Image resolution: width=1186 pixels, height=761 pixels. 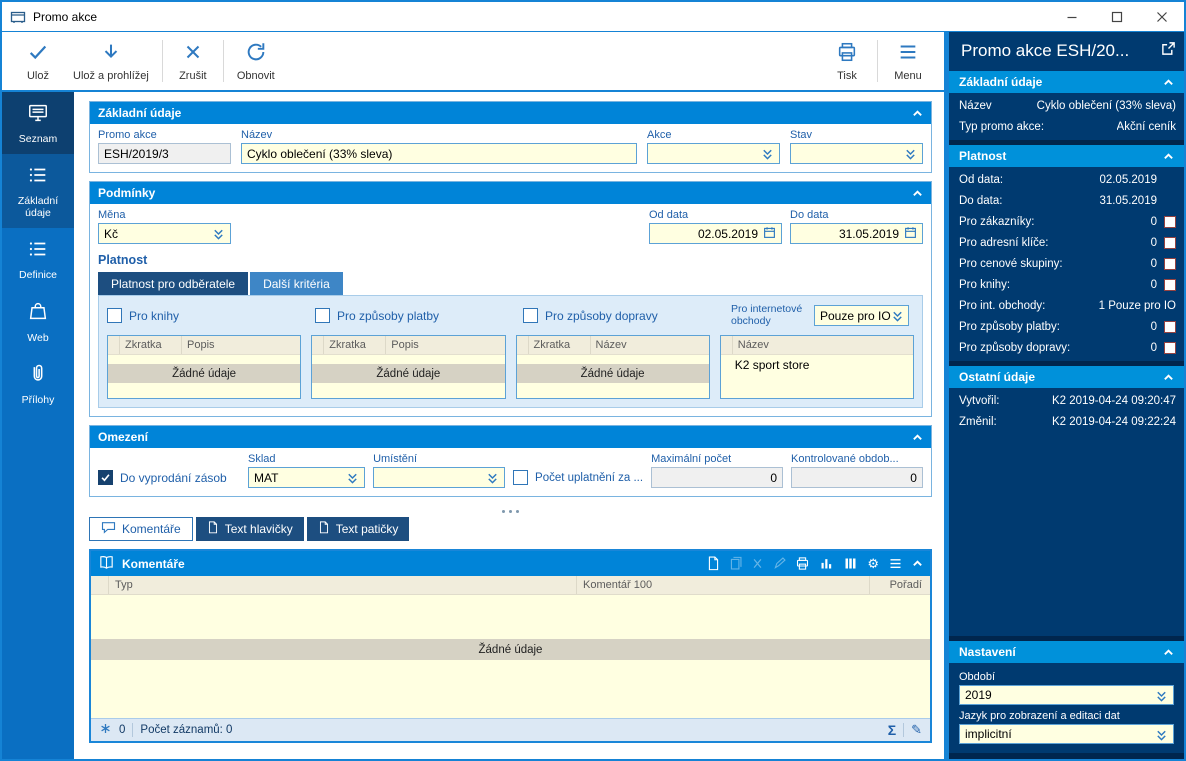 What do you see at coordinates (307, 478) in the screenshot?
I see `sklad-combo: MAT` at bounding box center [307, 478].